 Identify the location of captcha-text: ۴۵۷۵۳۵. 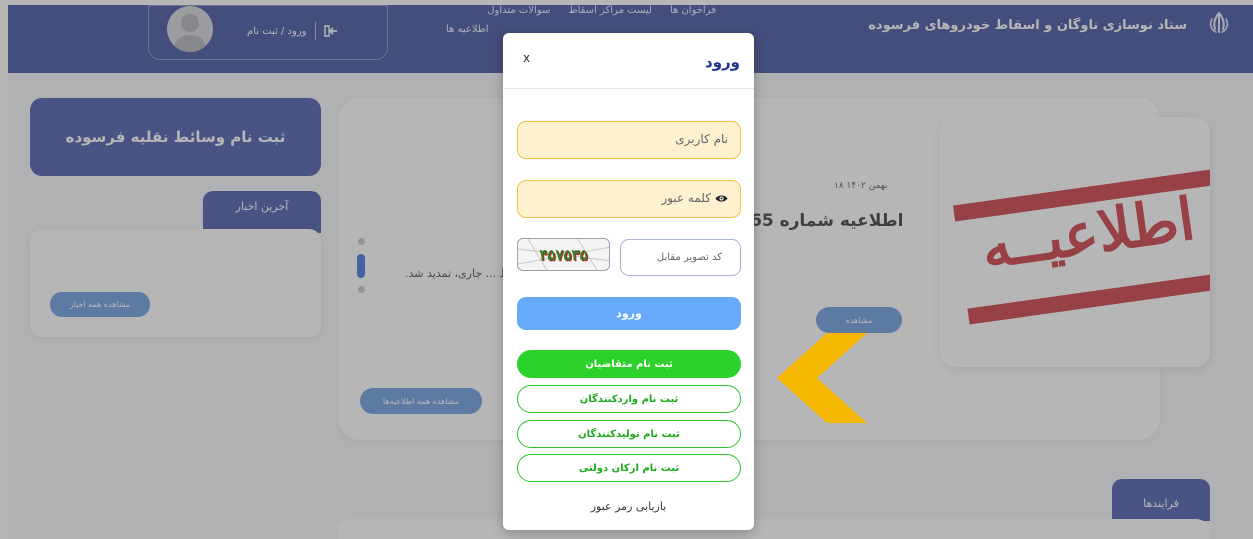
(563, 254).